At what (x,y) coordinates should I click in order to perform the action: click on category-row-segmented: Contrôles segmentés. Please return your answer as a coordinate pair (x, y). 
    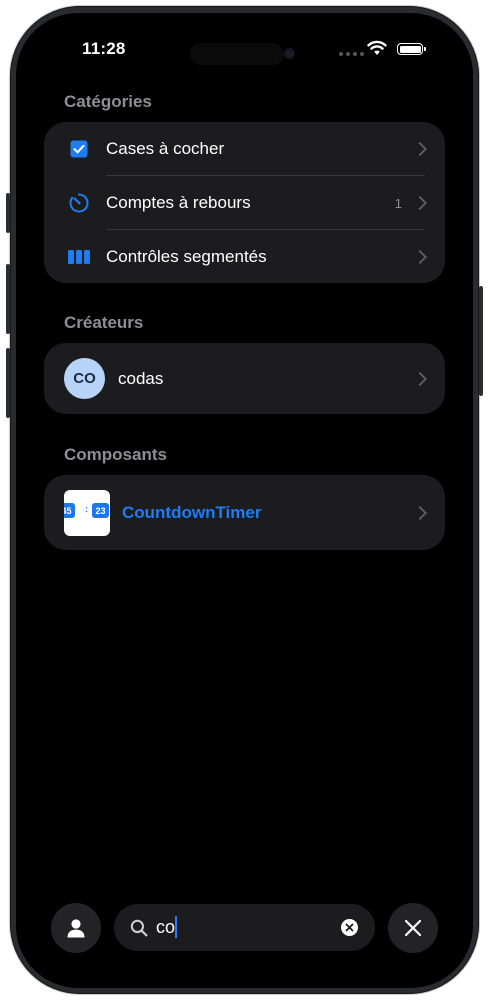
    Looking at the image, I should click on (244, 257).